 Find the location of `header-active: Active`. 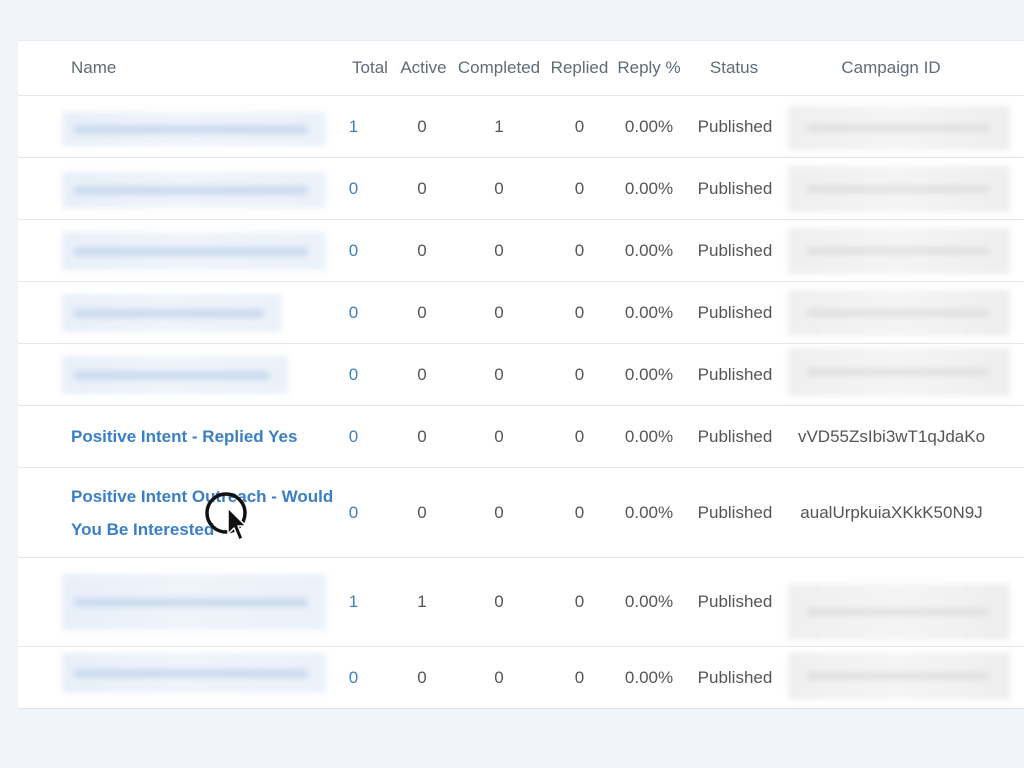

header-active: Active is located at coordinates (423, 68).